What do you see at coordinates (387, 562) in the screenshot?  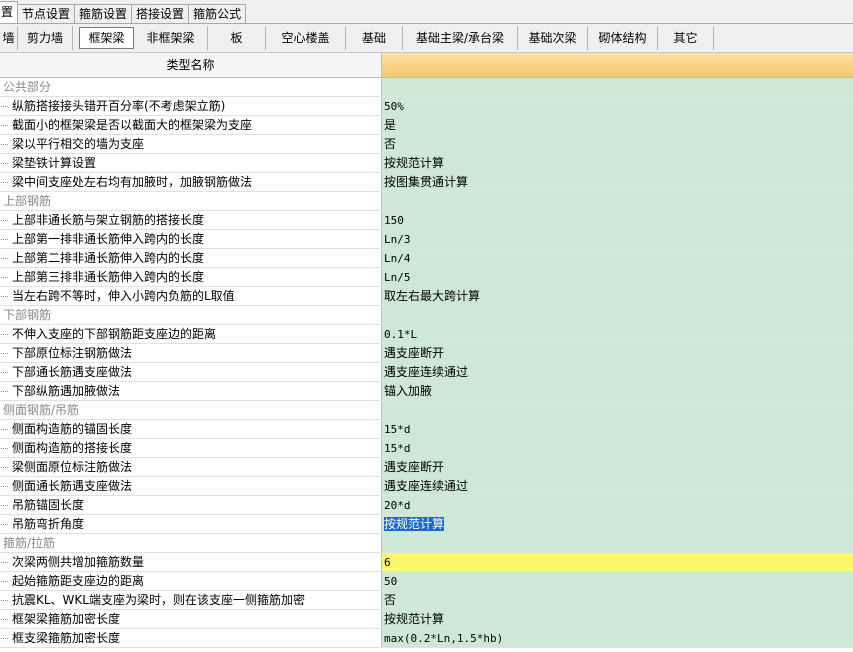 I see `row-value: 6` at bounding box center [387, 562].